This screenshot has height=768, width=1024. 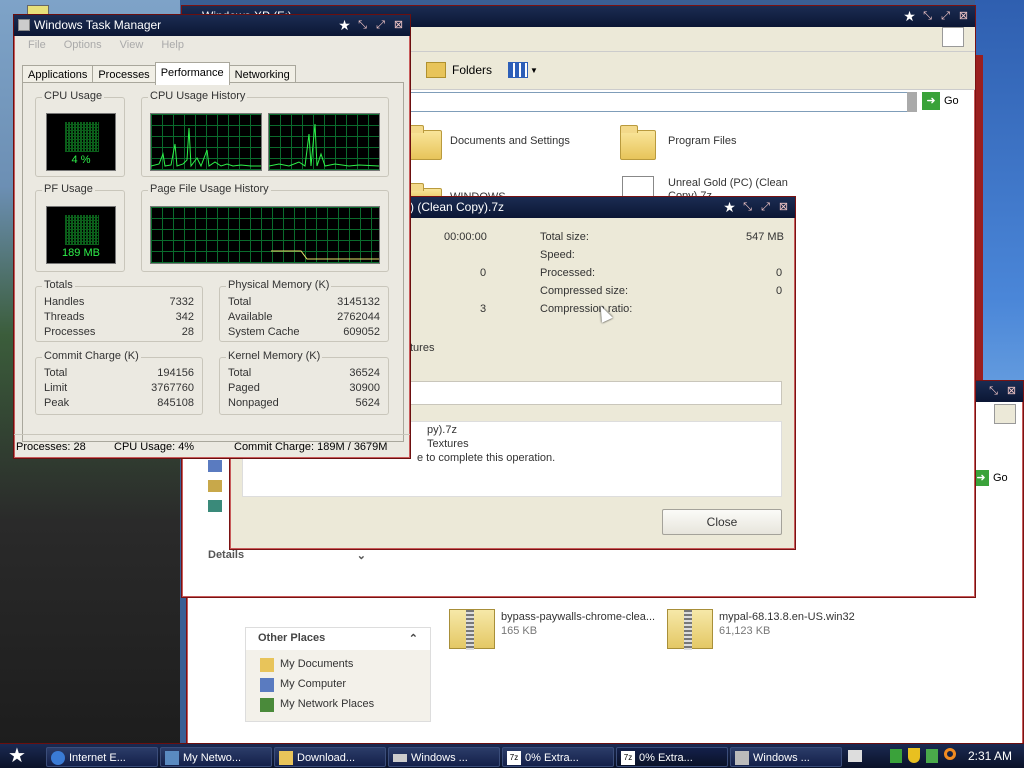 I want to click on status-commit-charge: Commit Charge: 189M / 3679M, so click(x=311, y=446).